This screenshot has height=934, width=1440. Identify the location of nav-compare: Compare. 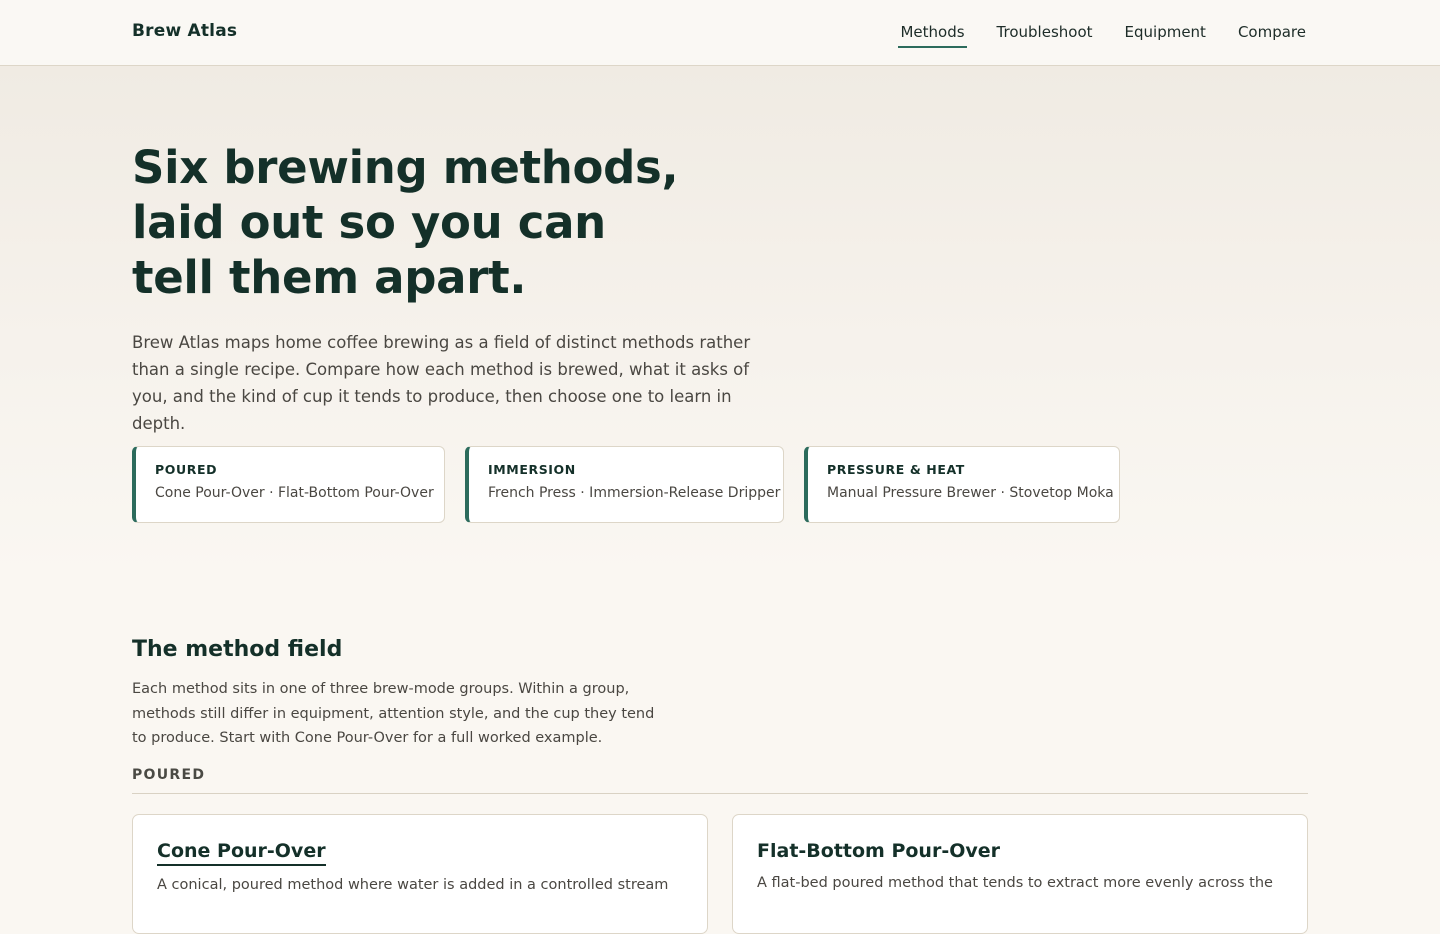
(1272, 33).